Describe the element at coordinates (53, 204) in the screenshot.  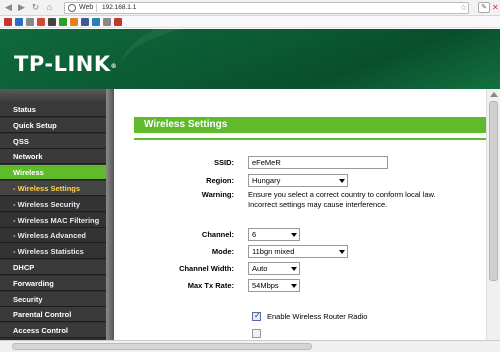
I see `sidebar-item-wireless-security: - Wireless Security` at that location.